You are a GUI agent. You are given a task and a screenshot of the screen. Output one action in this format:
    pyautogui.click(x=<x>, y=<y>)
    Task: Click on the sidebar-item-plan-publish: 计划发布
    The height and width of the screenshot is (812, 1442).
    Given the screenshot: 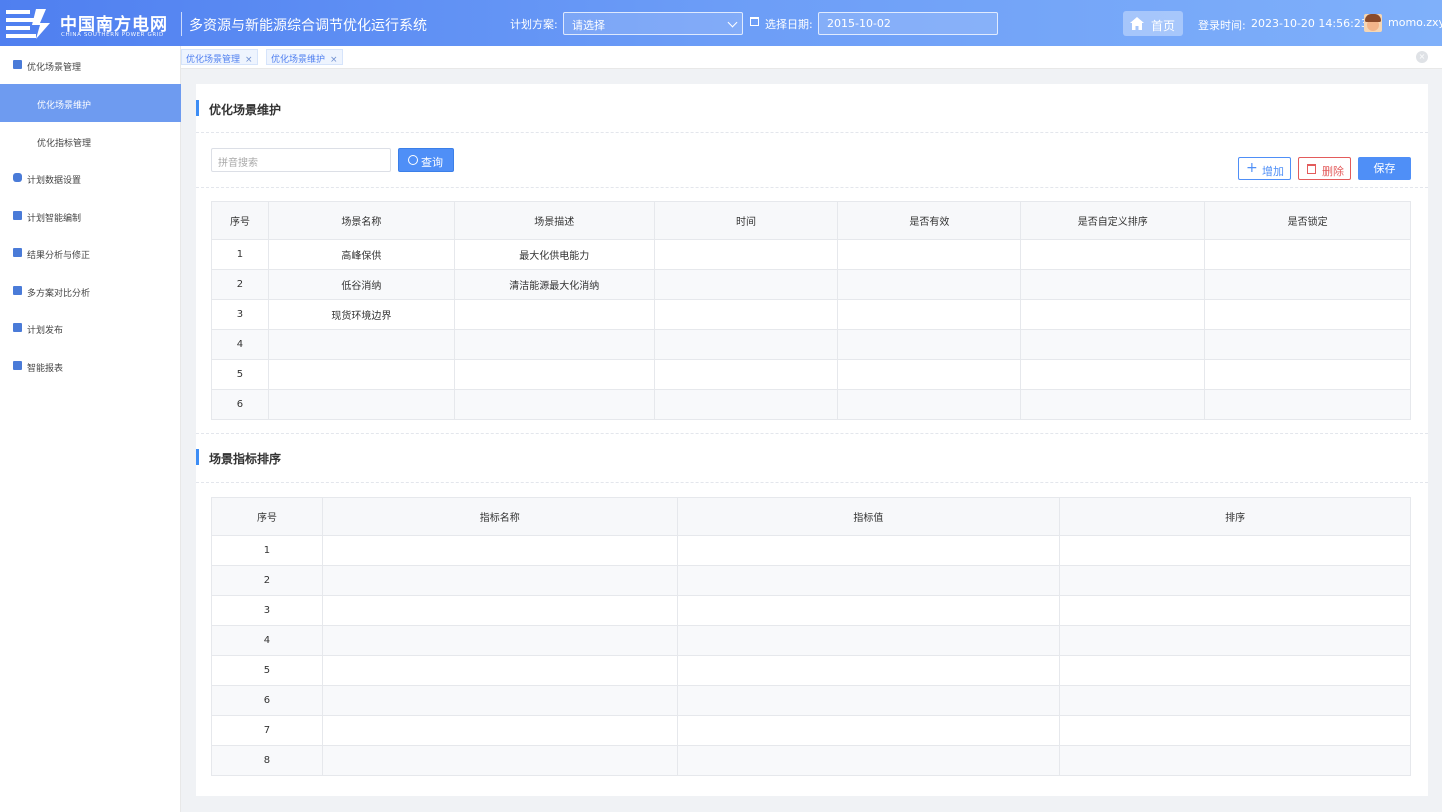 What is the action you would take?
    pyautogui.click(x=90, y=328)
    